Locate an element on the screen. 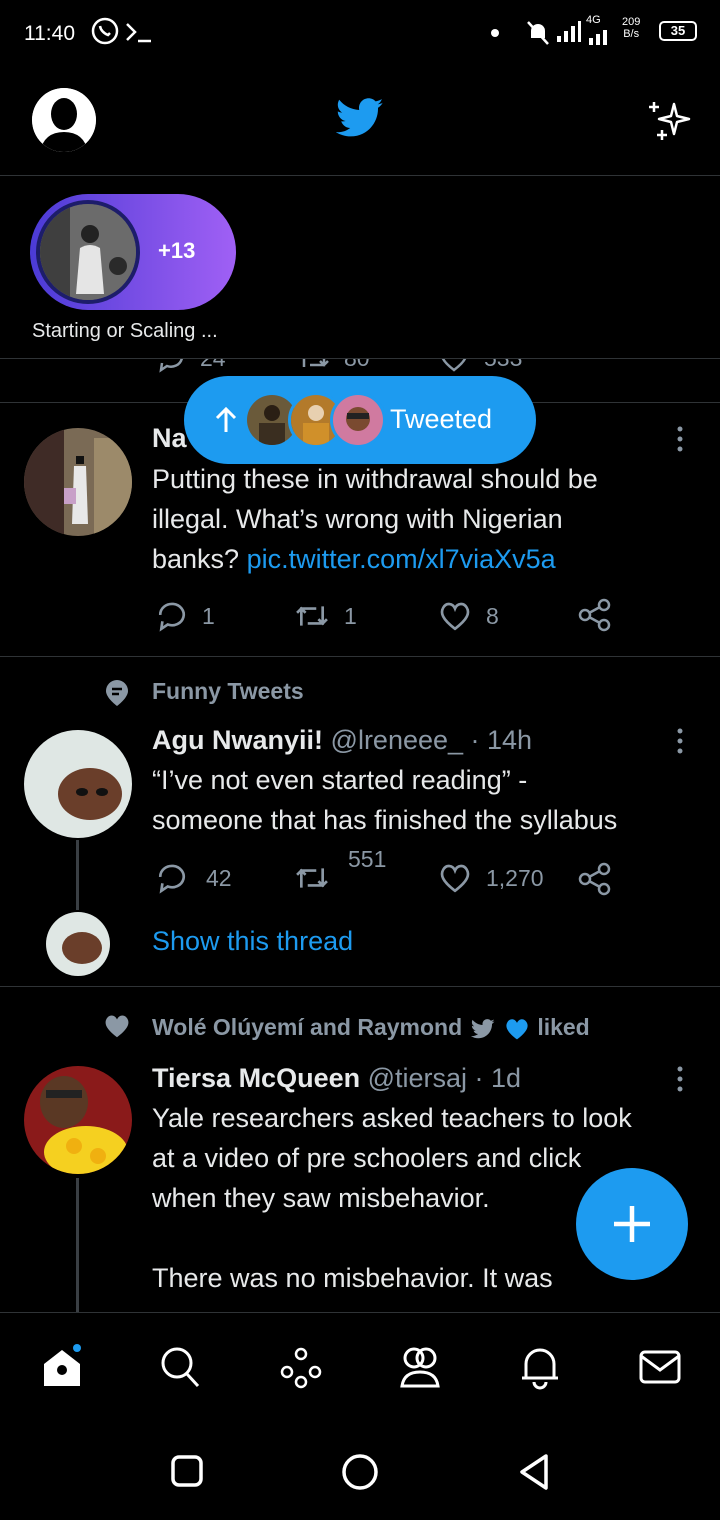  signal-icon is located at coordinates (569, 32).